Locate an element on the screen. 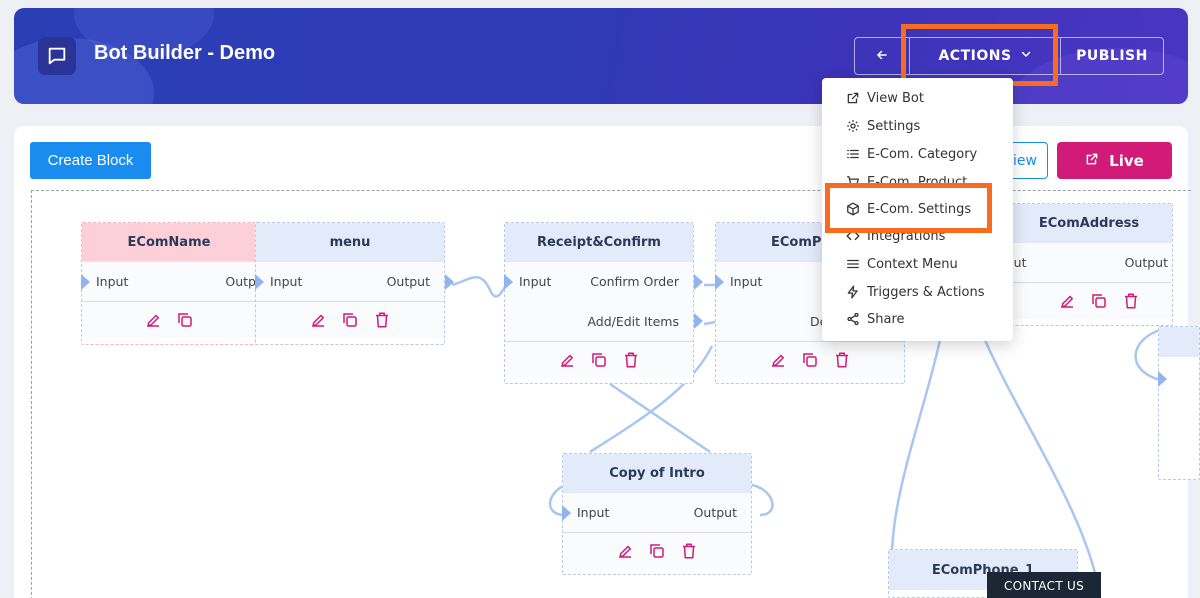 This screenshot has width=1200, height=598. menu-item-ecom-settings: E-Com. Settings is located at coordinates (908, 209).